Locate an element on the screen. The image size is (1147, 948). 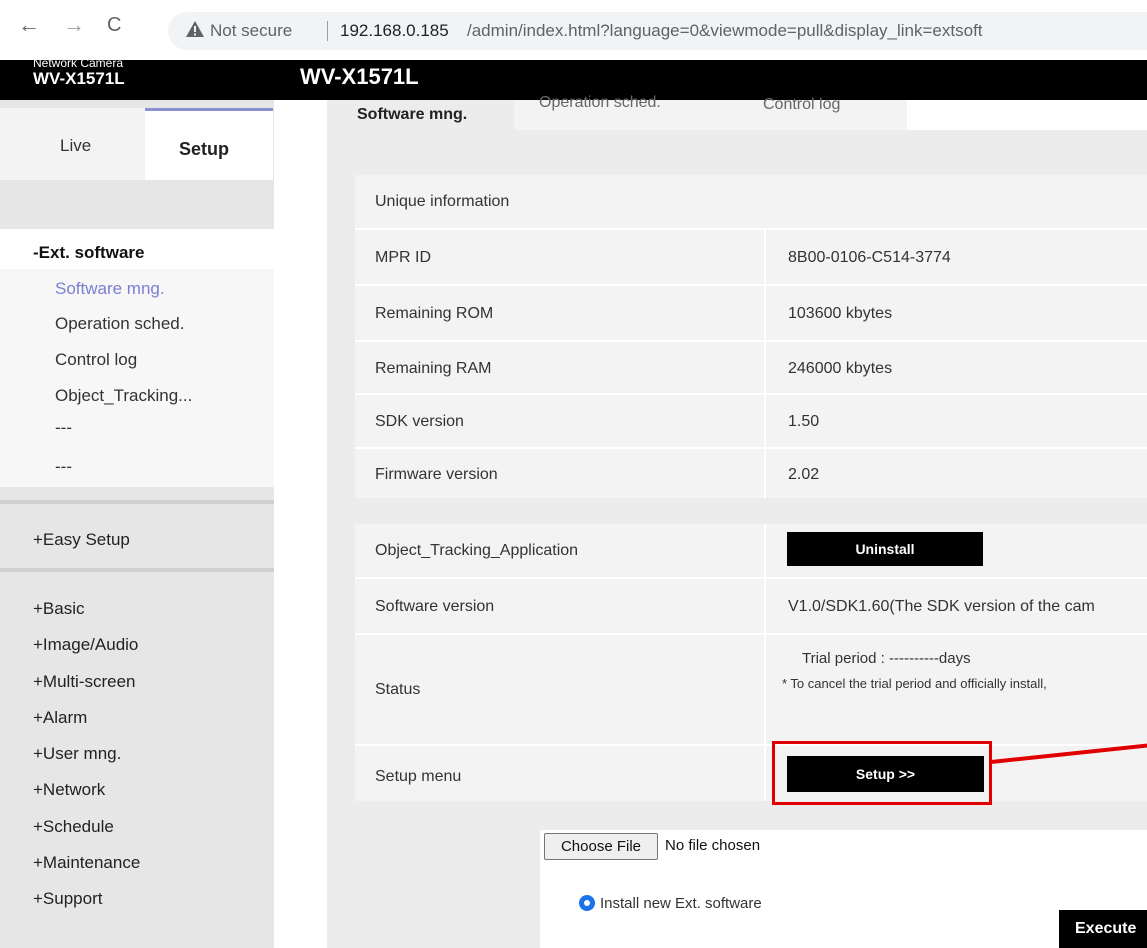
table-row: Object_Tracking_Application is located at coordinates (751, 550).